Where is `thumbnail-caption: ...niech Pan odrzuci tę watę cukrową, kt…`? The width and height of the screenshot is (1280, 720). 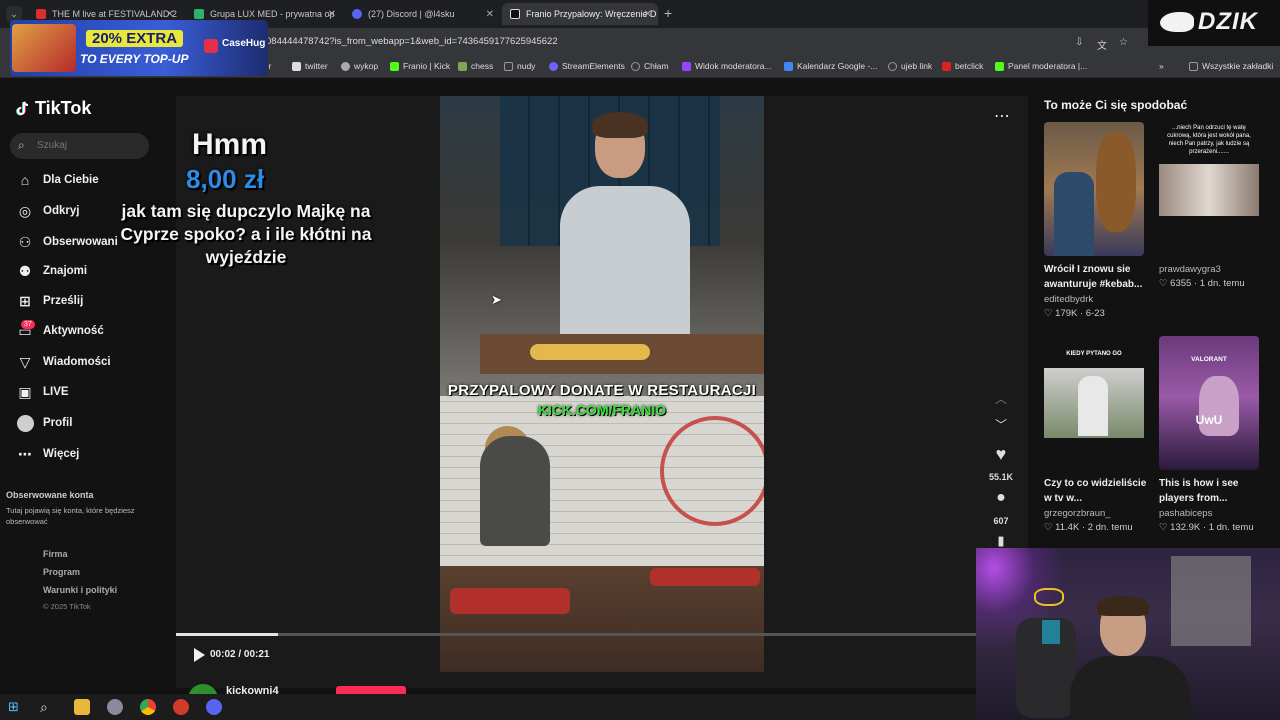 thumbnail-caption: ...niech Pan odrzuci tę watę cukrową, kt… is located at coordinates (1209, 140).